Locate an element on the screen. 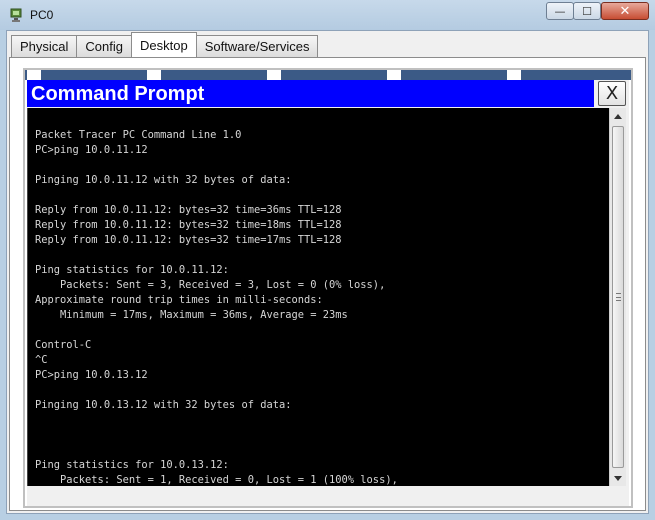 This screenshot has height=520, width=655. triangle-down-icon is located at coordinates (618, 478).